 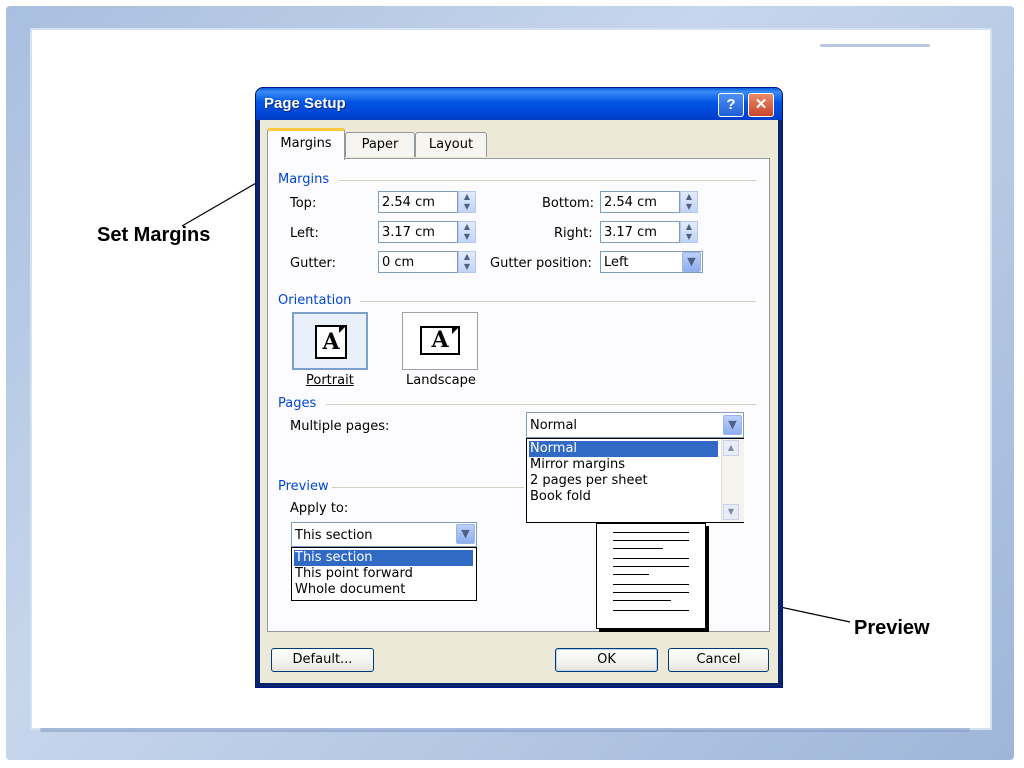 I want to click on portrait-page-icon: A, so click(x=331, y=342).